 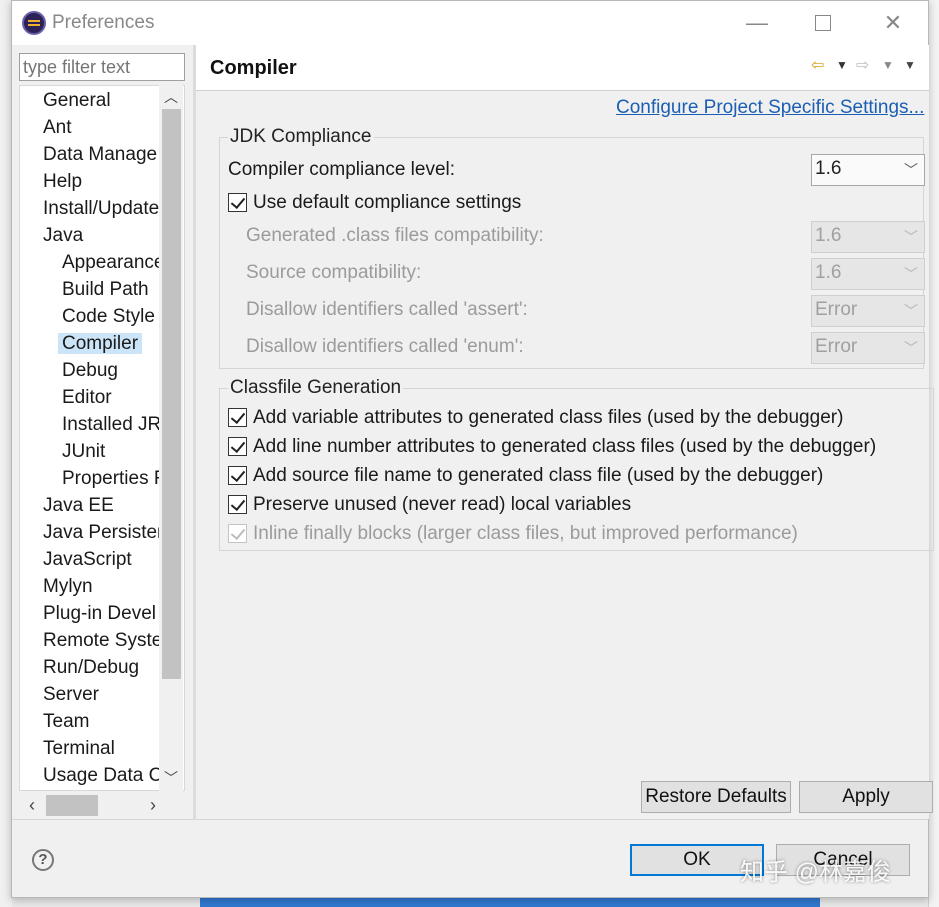 I want to click on tree-item-label: Team, so click(x=66, y=721).